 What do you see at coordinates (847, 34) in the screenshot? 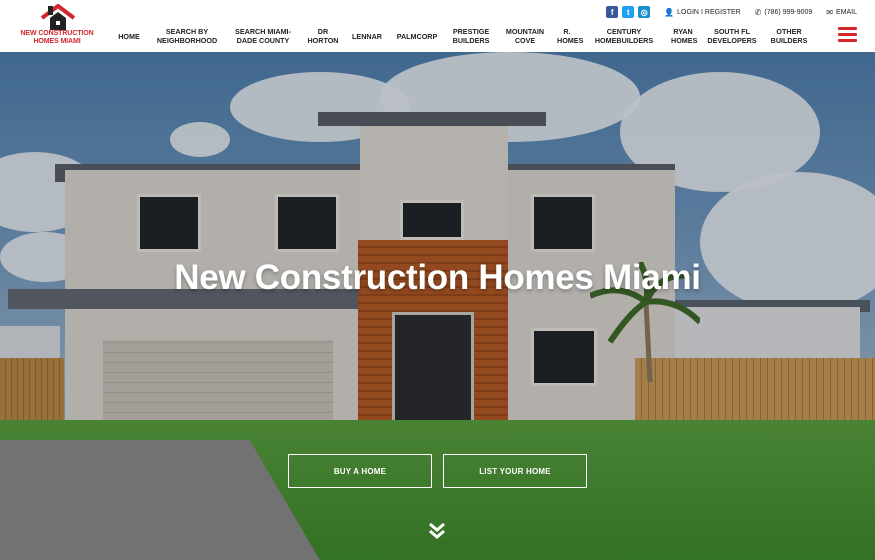
I see `hamburger-menu-icon` at bounding box center [847, 34].